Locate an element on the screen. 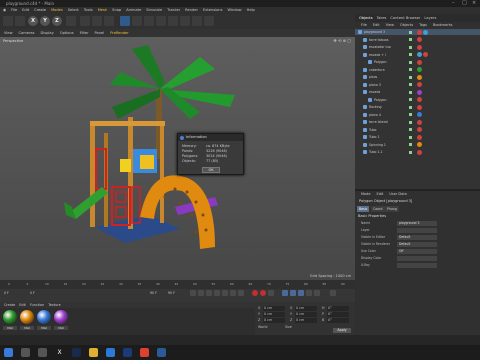  attribute-value: playground 3 is located at coordinates (417, 223).